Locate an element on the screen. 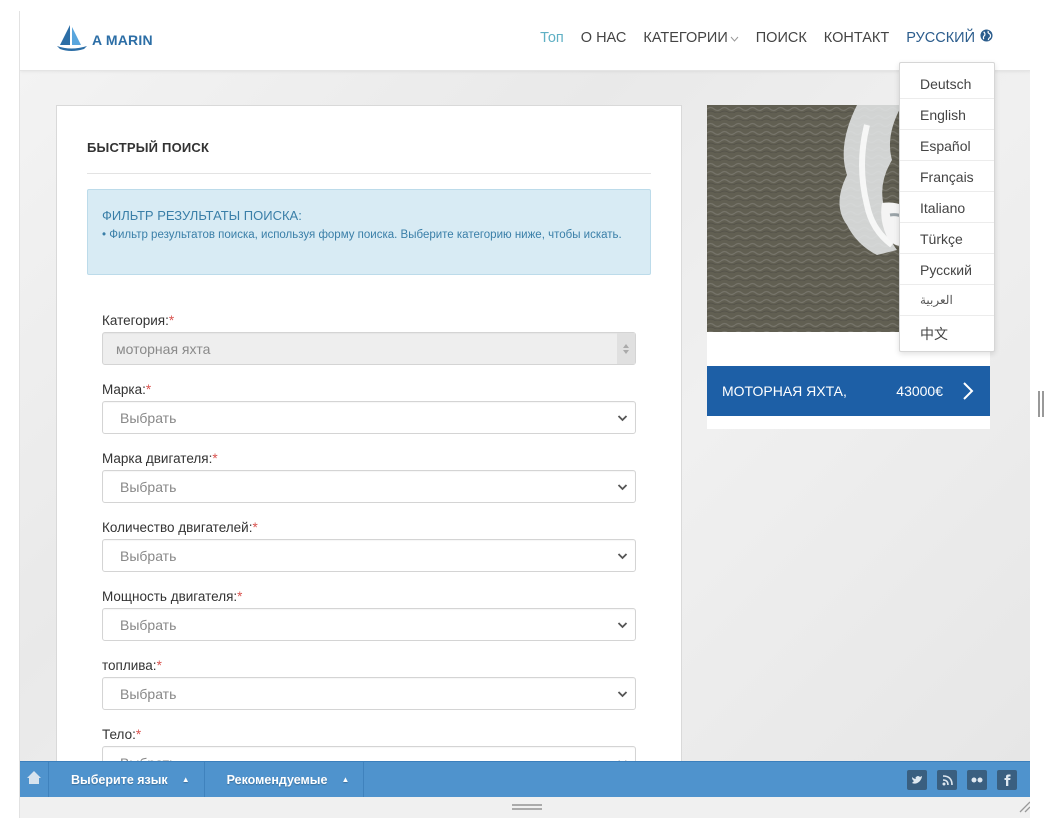 This screenshot has width=1056, height=818. lang-option-turkce: Türkçe is located at coordinates (947, 238).